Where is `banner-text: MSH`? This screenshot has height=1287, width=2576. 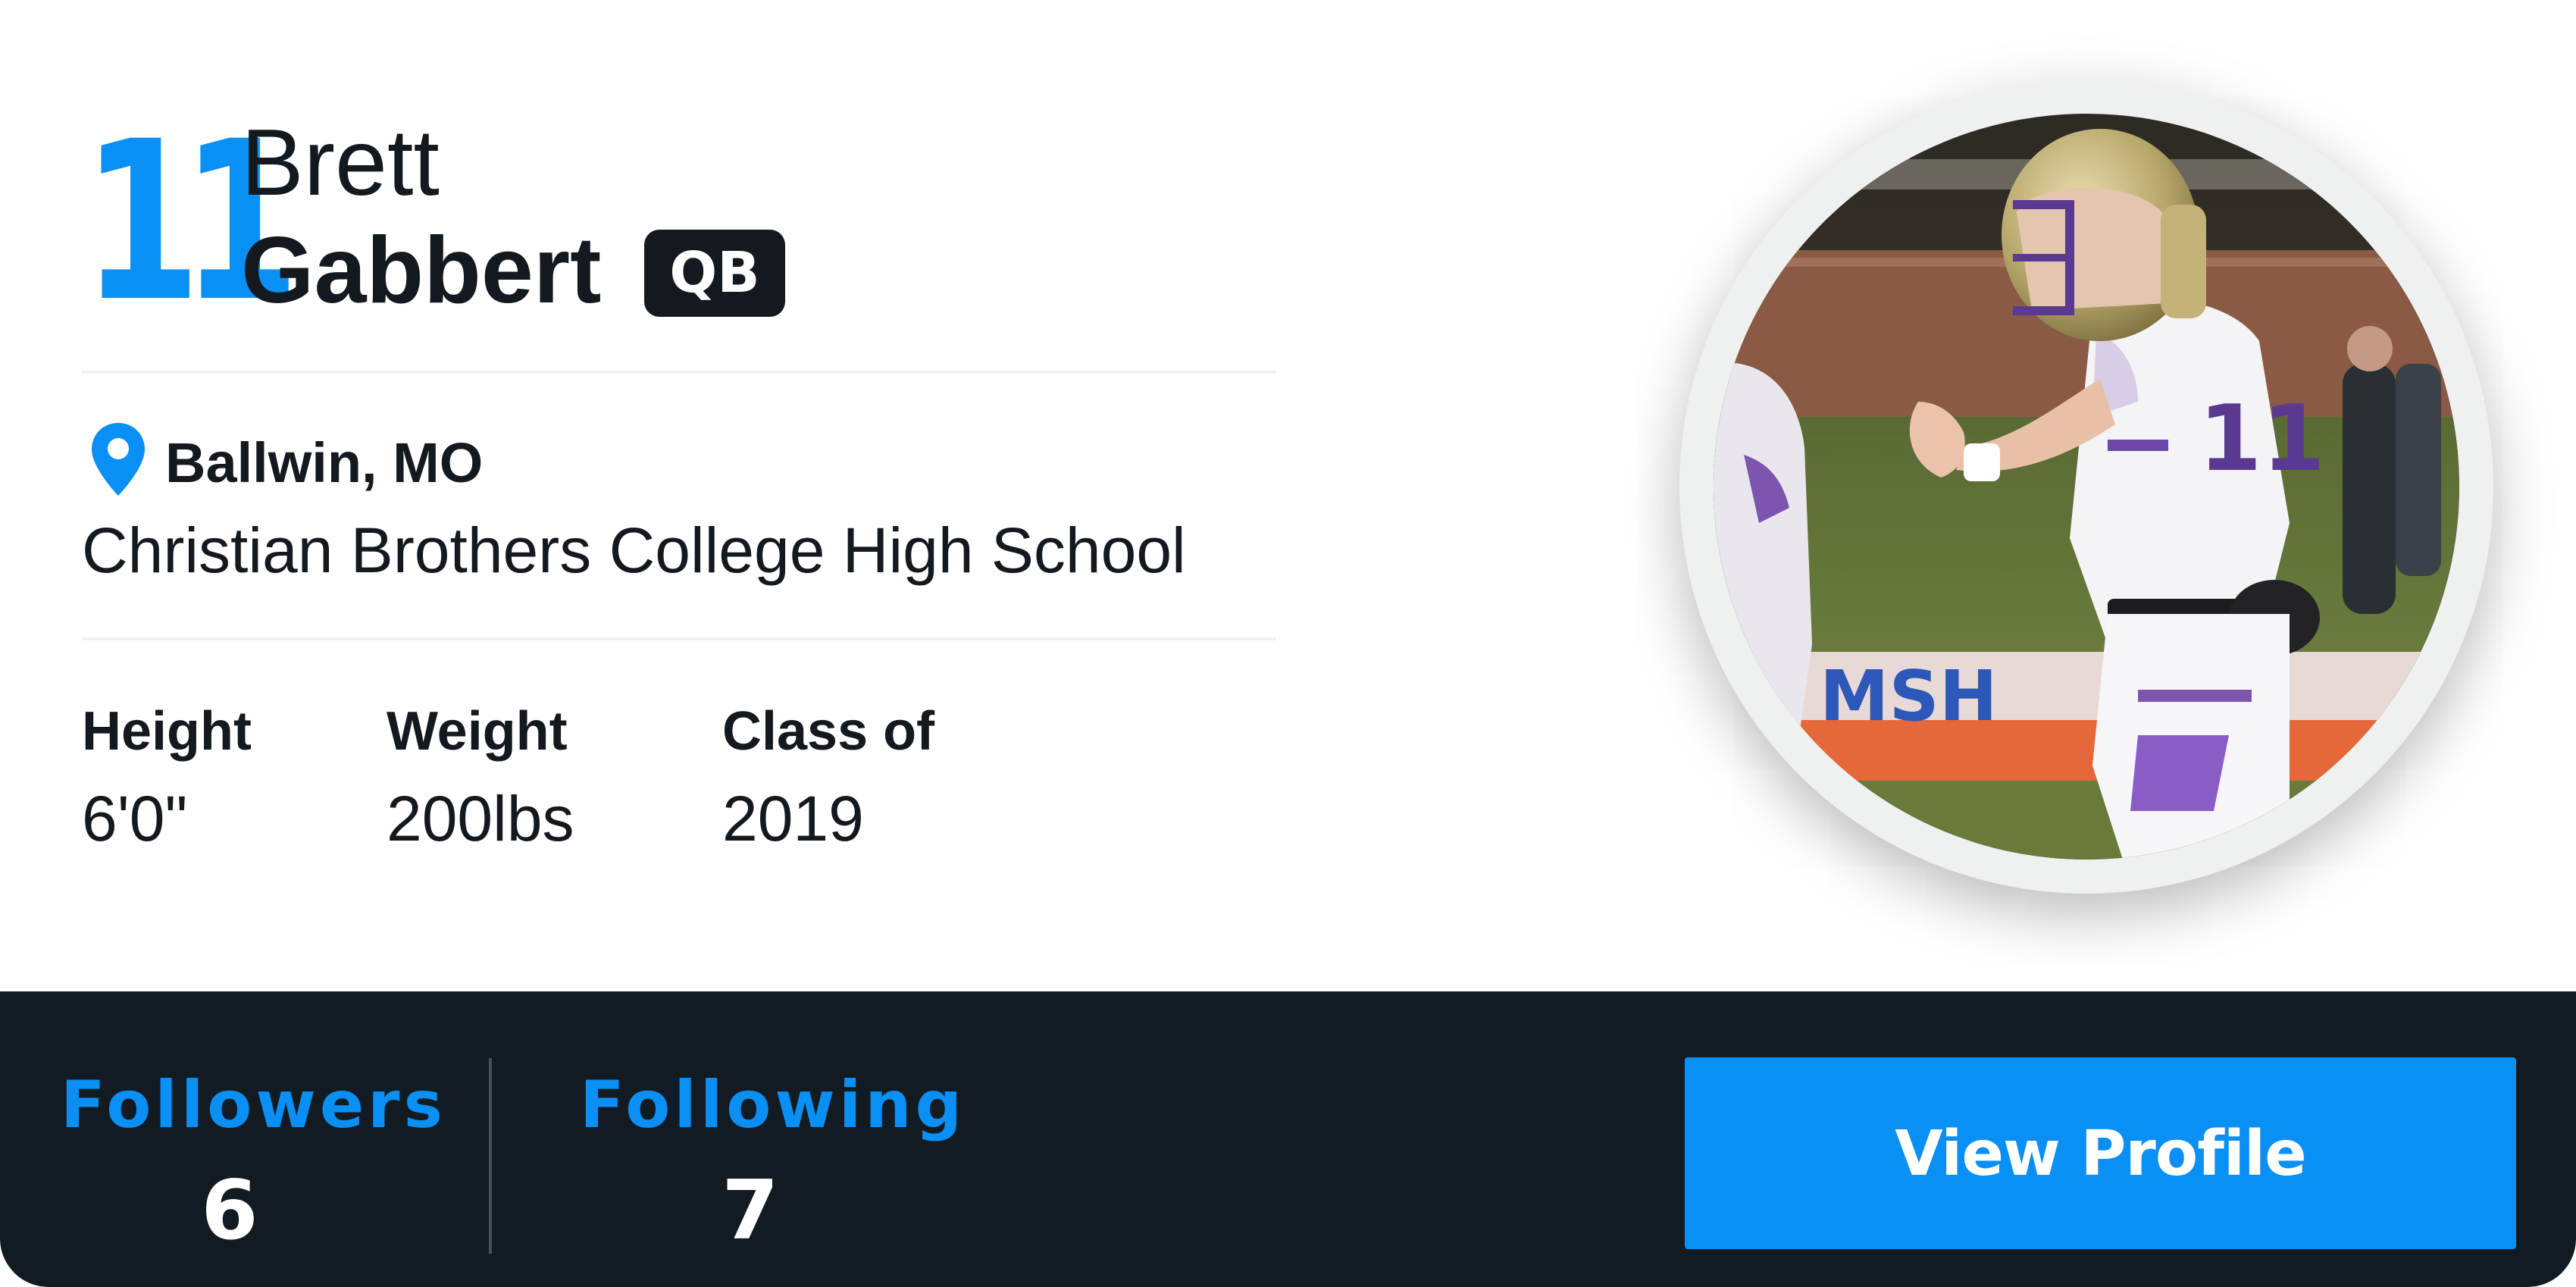 banner-text: MSH is located at coordinates (1909, 696).